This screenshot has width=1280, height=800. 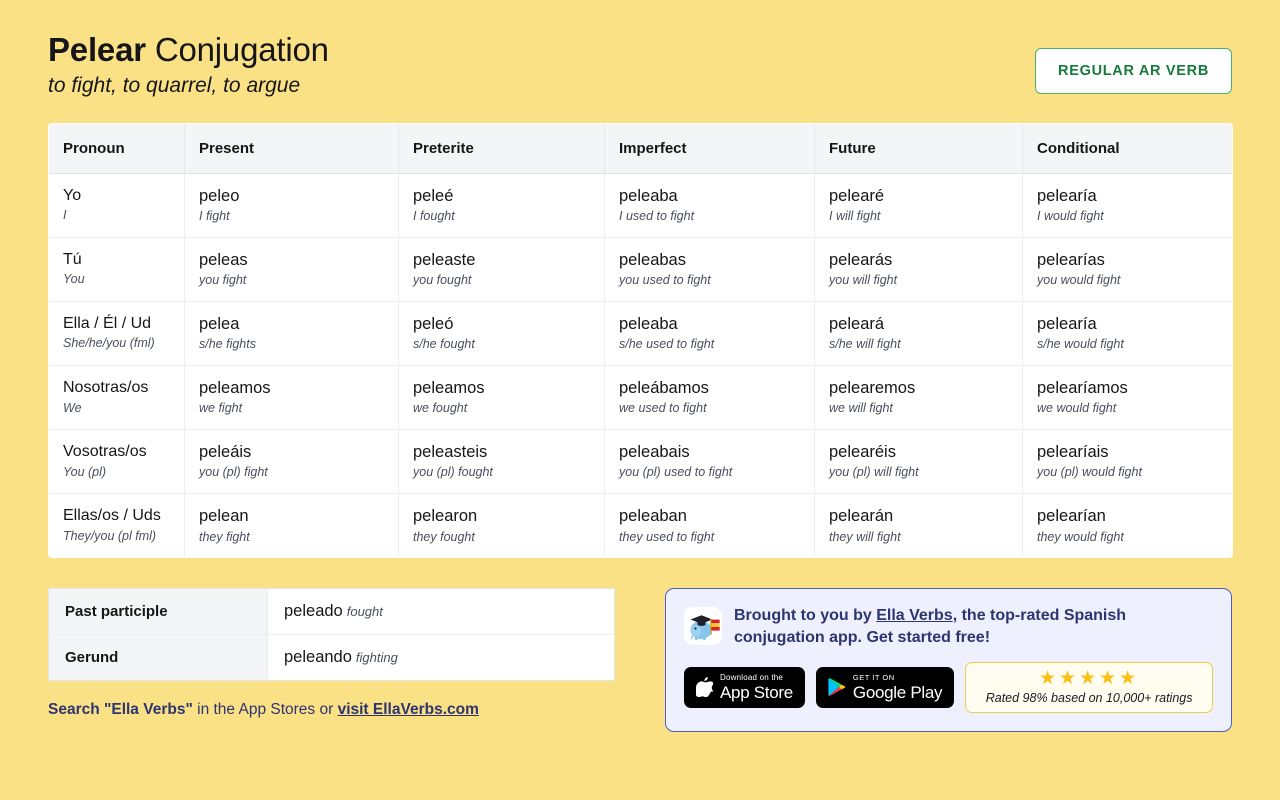 I want to click on conjugation-form: peleamos, so click(x=449, y=388).